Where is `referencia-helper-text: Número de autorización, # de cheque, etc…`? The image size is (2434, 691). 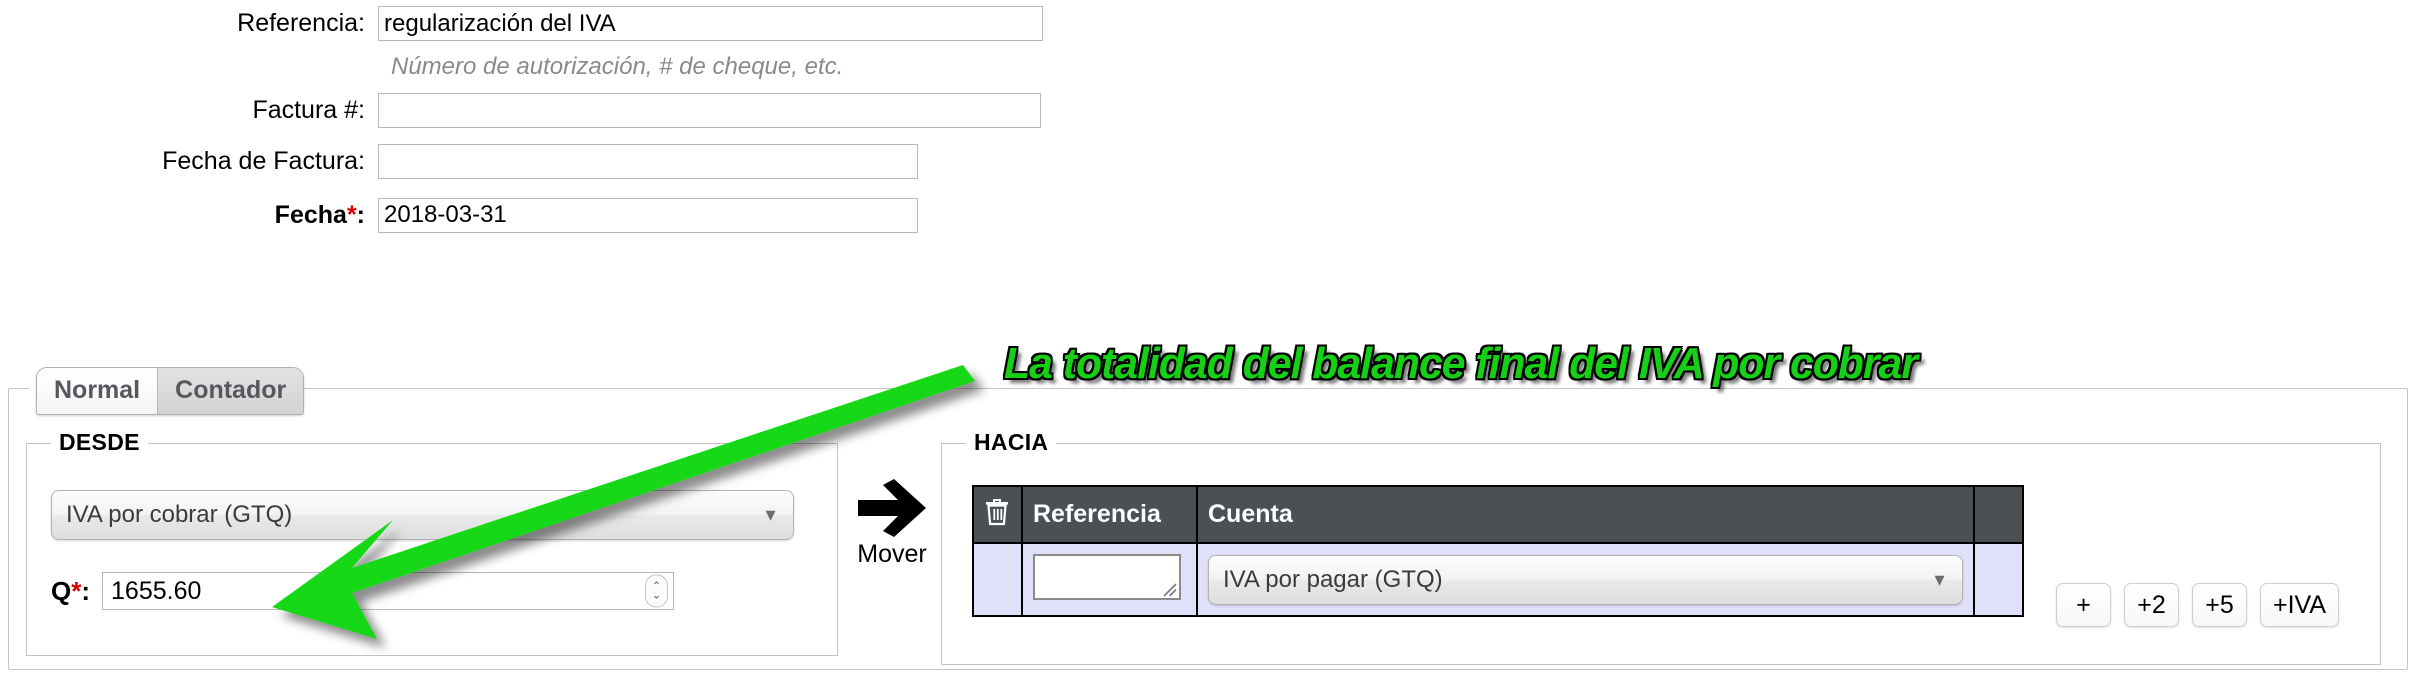
referencia-helper-text: Número de autorización, # de cheque, etc… is located at coordinates (617, 66).